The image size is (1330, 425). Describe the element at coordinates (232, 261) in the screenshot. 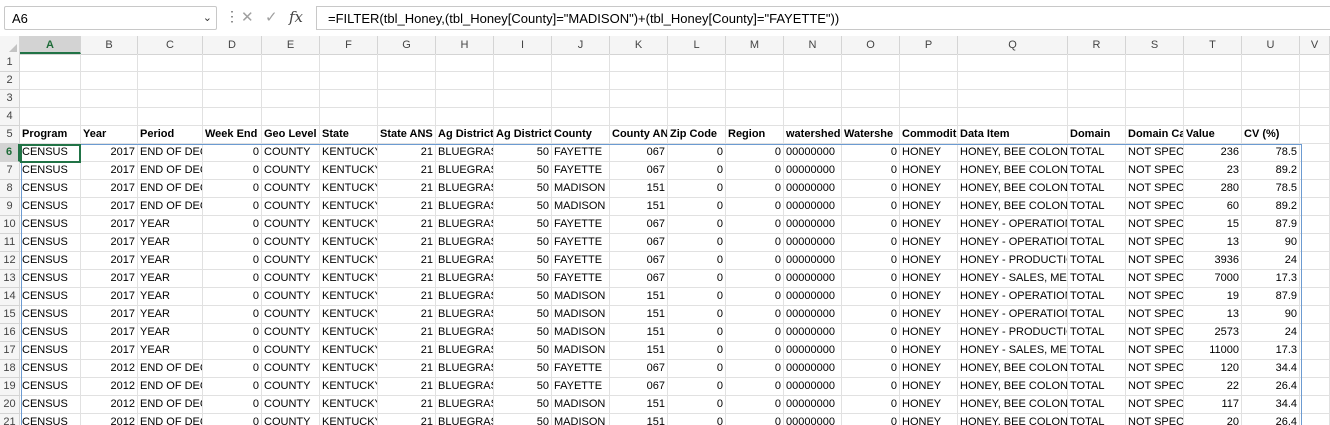

I see `cell-d12: 0` at that location.